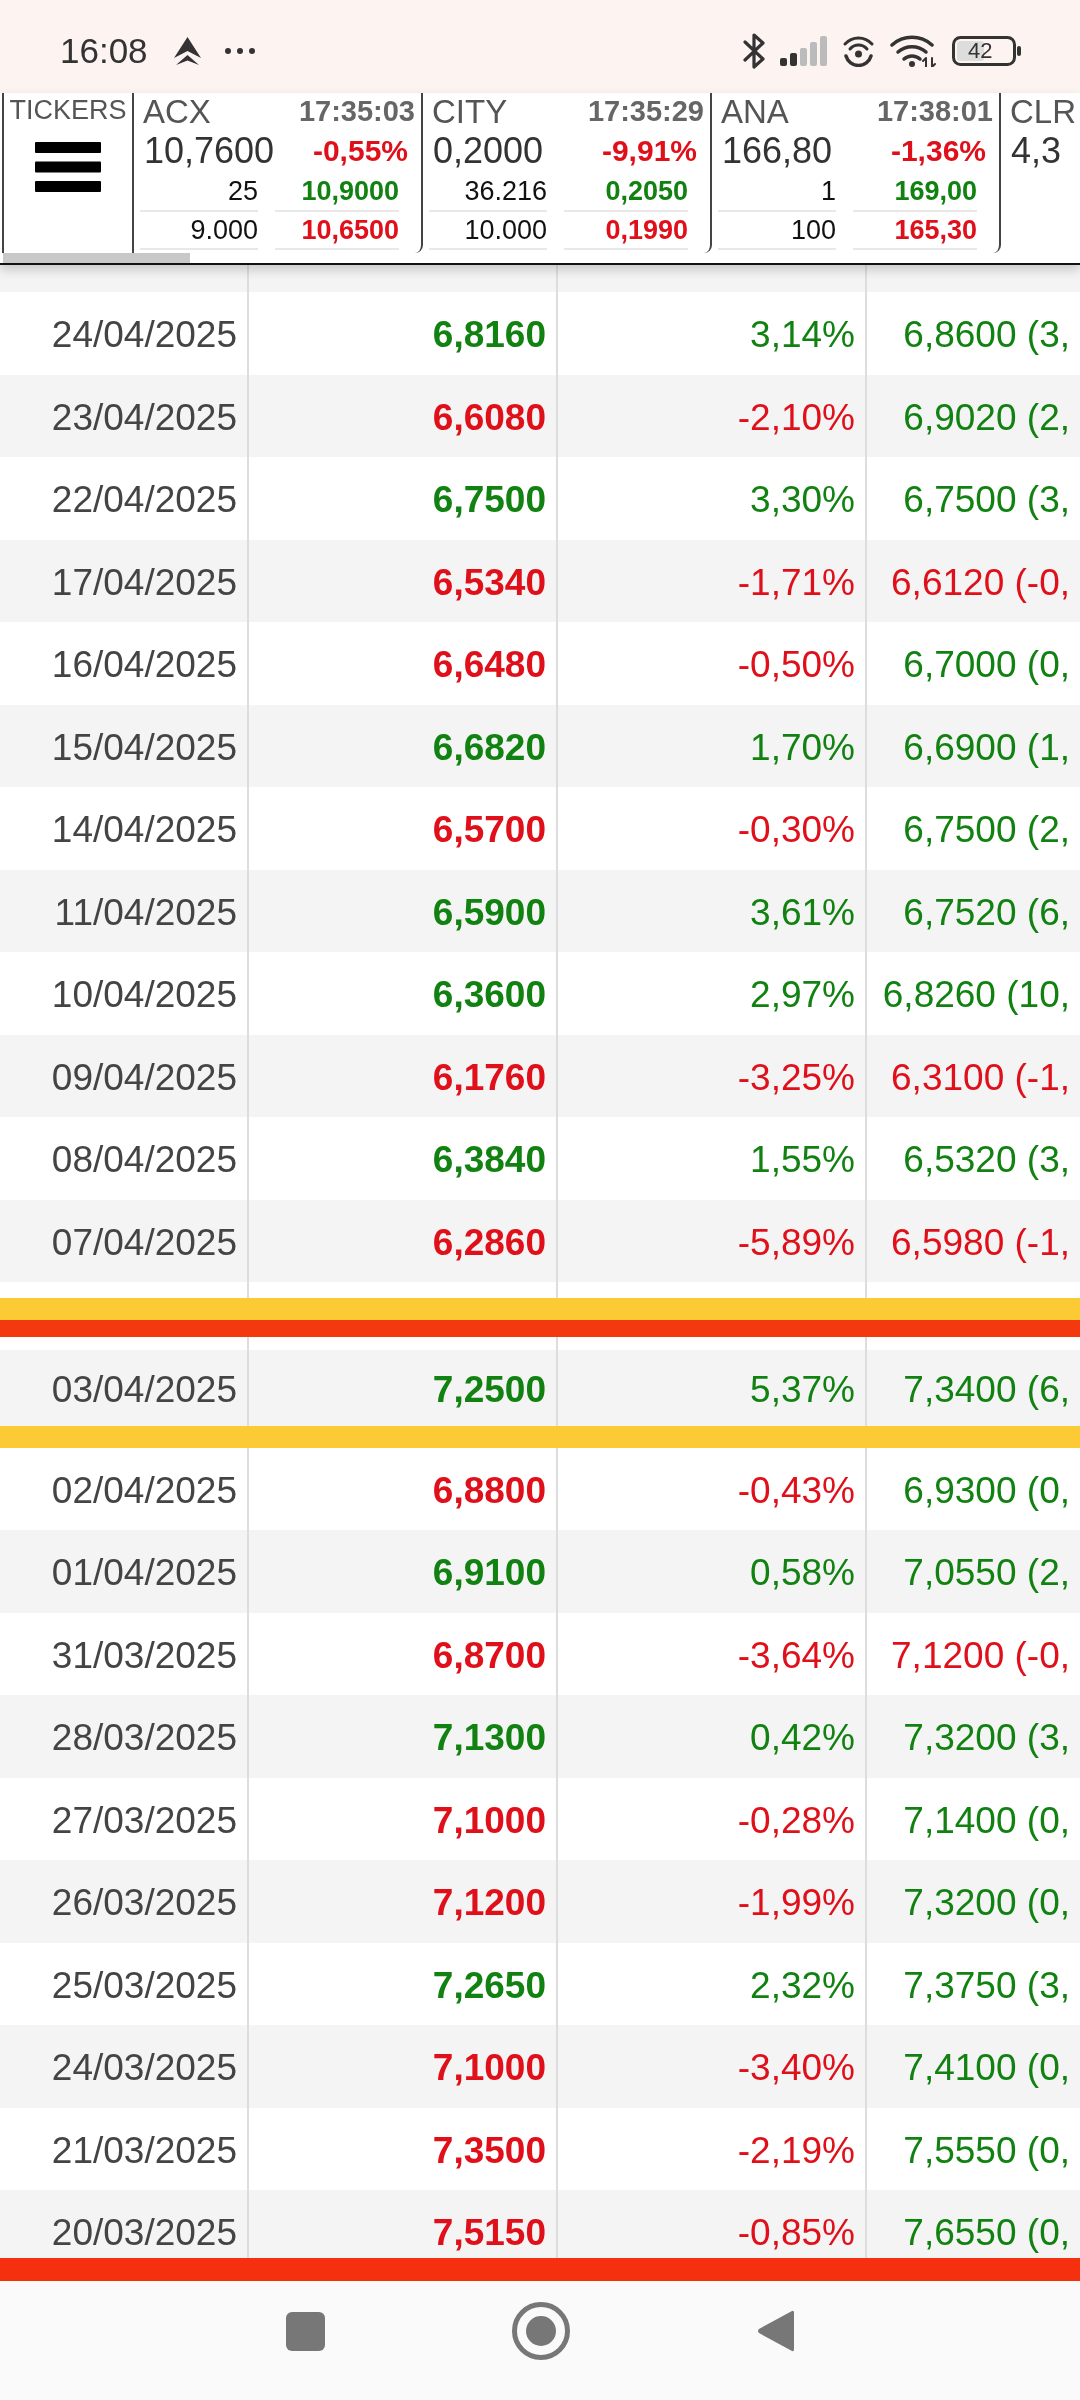 The height and width of the screenshot is (2400, 1080). Describe the element at coordinates (68, 167) in the screenshot. I see `menu-icon` at that location.